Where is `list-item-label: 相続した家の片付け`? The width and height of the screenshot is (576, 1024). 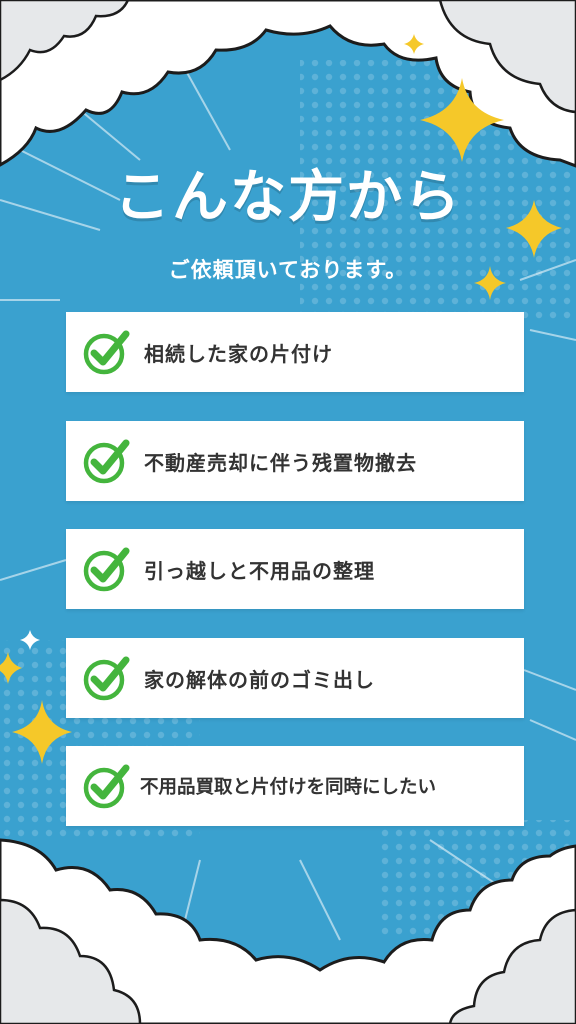
list-item-label: 相続した家の片付け is located at coordinates (238, 353).